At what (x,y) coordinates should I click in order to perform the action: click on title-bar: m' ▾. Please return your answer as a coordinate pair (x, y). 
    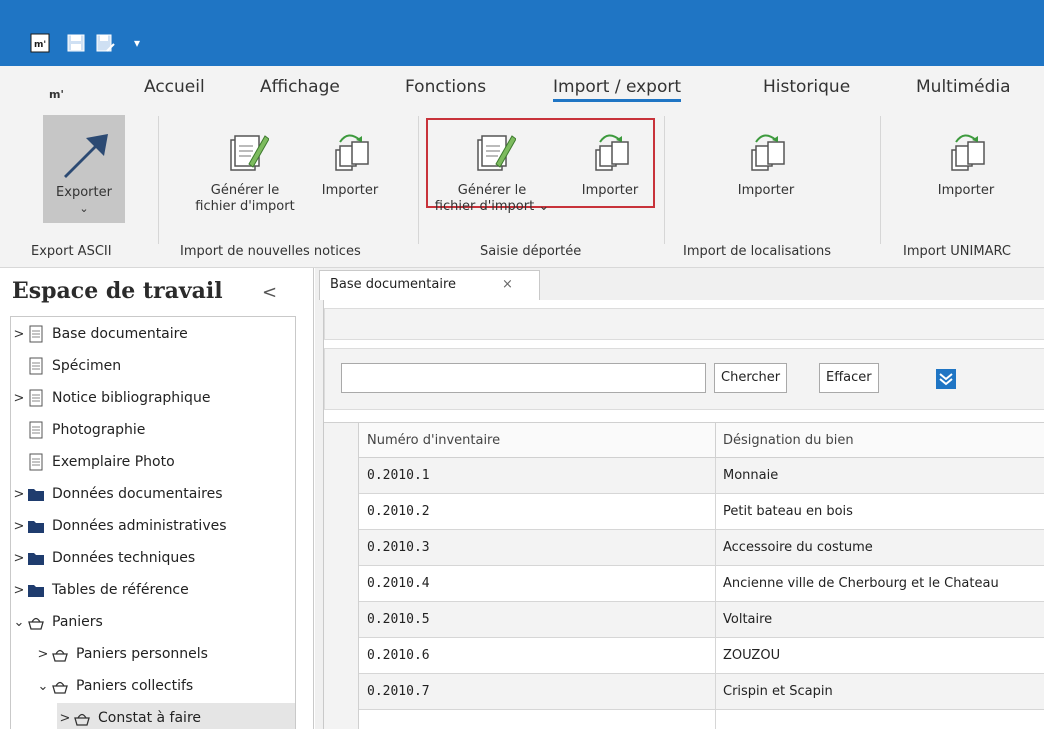
    Looking at the image, I should click on (522, 33).